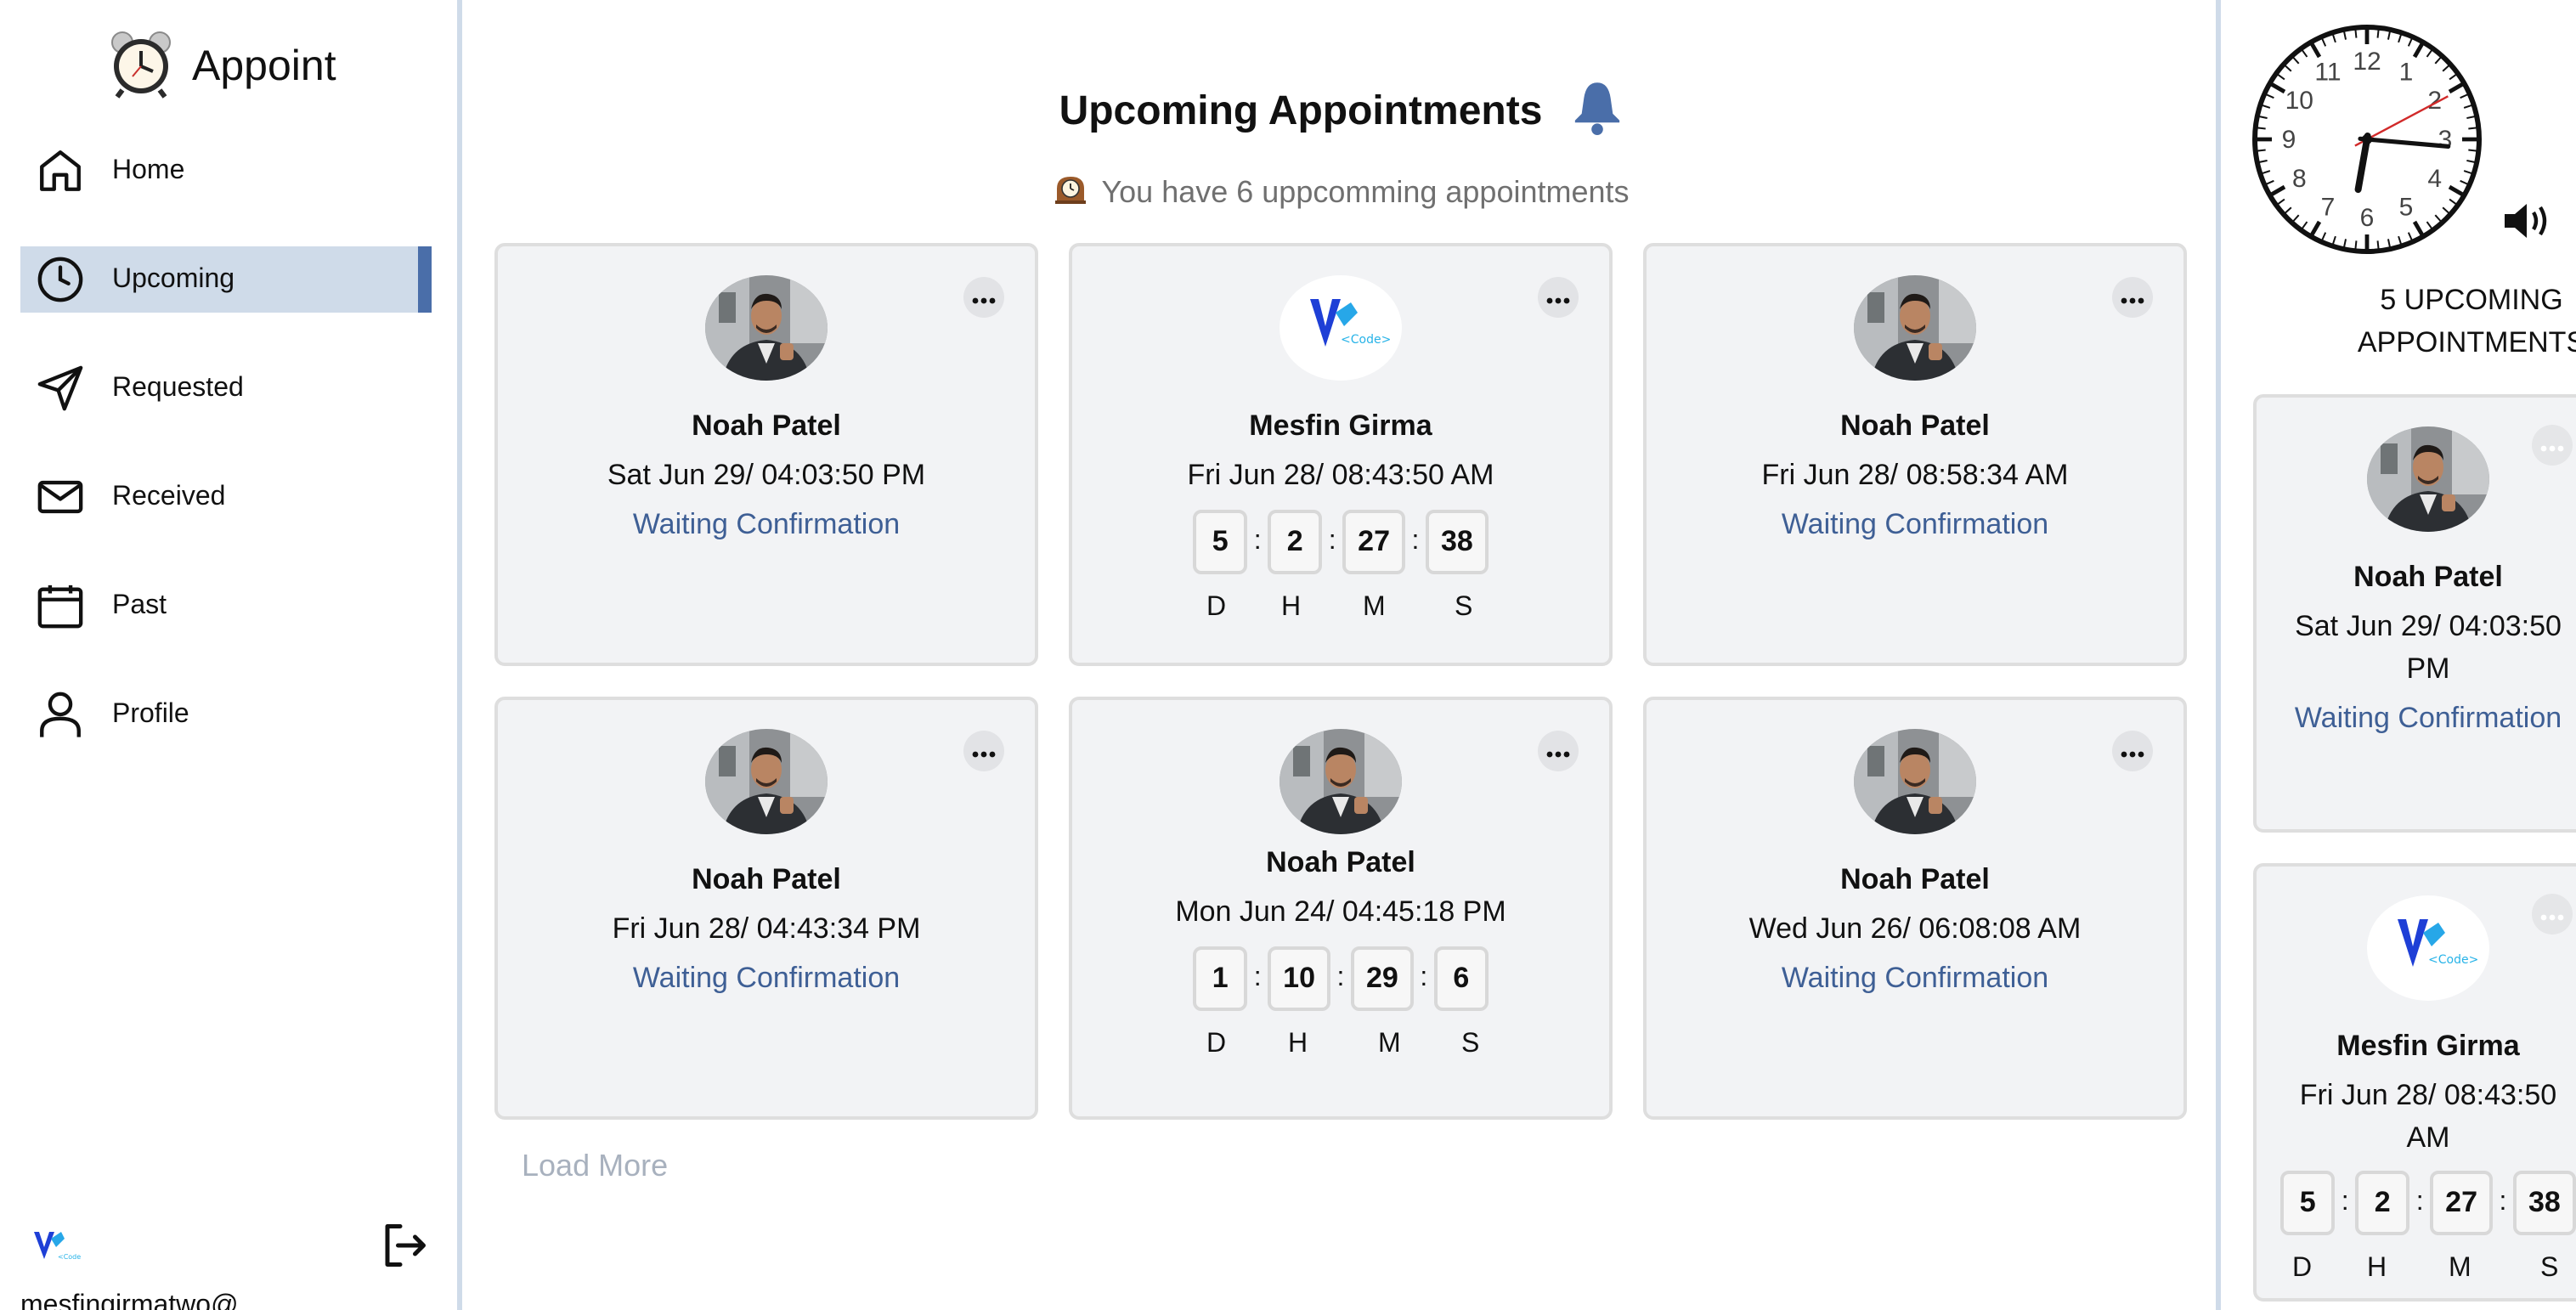 Image resolution: width=2576 pixels, height=1310 pixels. I want to click on upcoming-count-label: APPOINTMENTS, so click(2466, 342).